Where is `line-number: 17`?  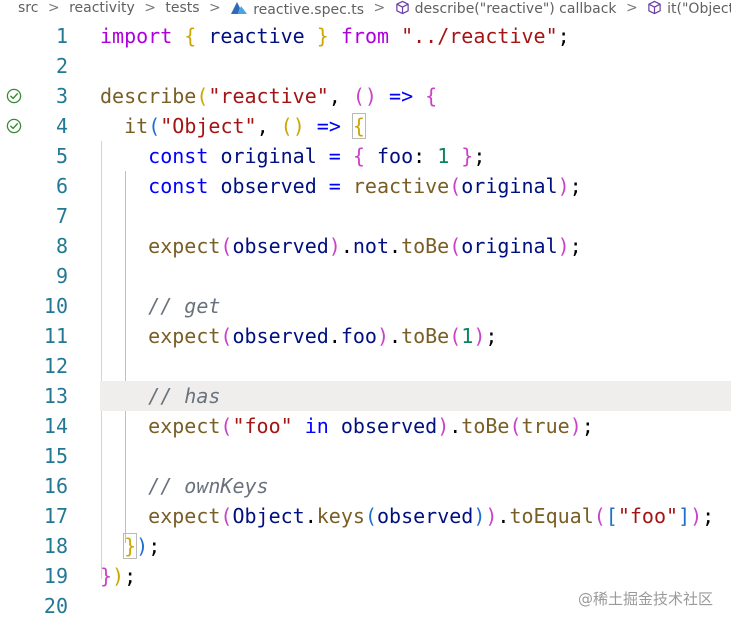
line-number: 17 is located at coordinates (55, 516).